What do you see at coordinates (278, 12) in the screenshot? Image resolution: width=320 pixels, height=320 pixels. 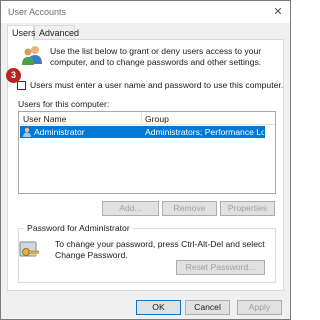 I see `close-icon: ✕` at bounding box center [278, 12].